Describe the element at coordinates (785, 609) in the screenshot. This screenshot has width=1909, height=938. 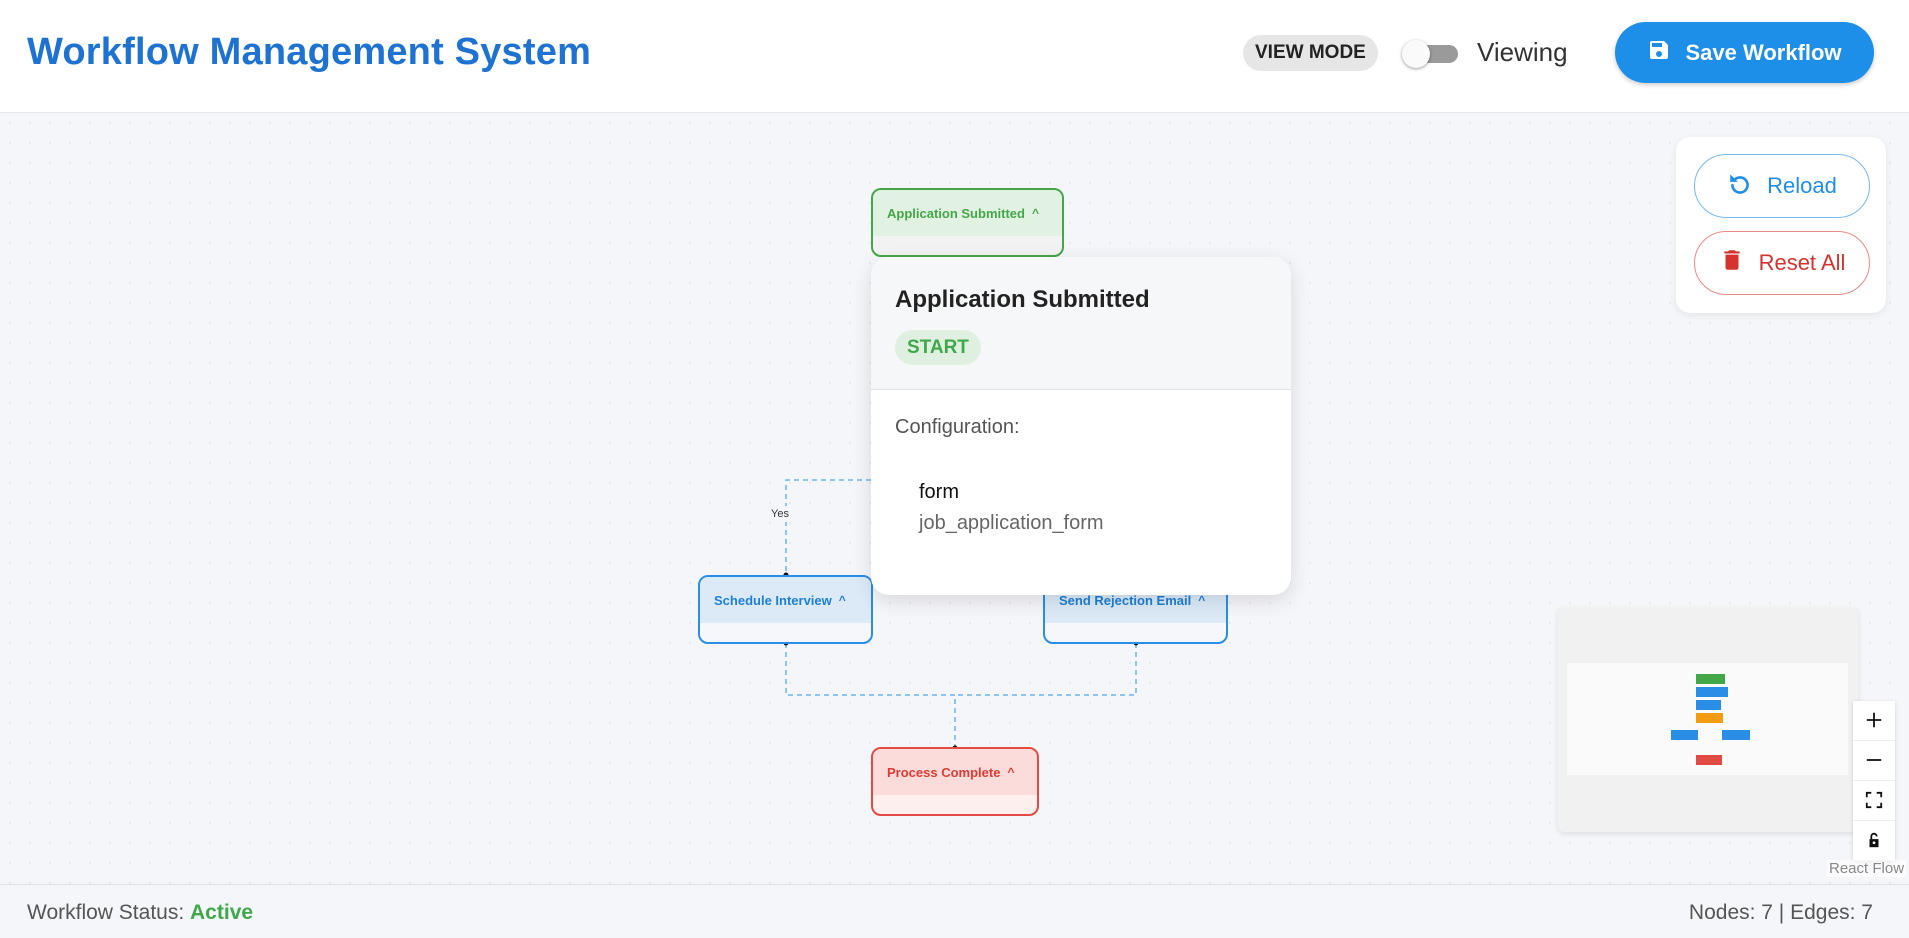
I see `node-schedule-interview: Schedule Interview ^` at that location.